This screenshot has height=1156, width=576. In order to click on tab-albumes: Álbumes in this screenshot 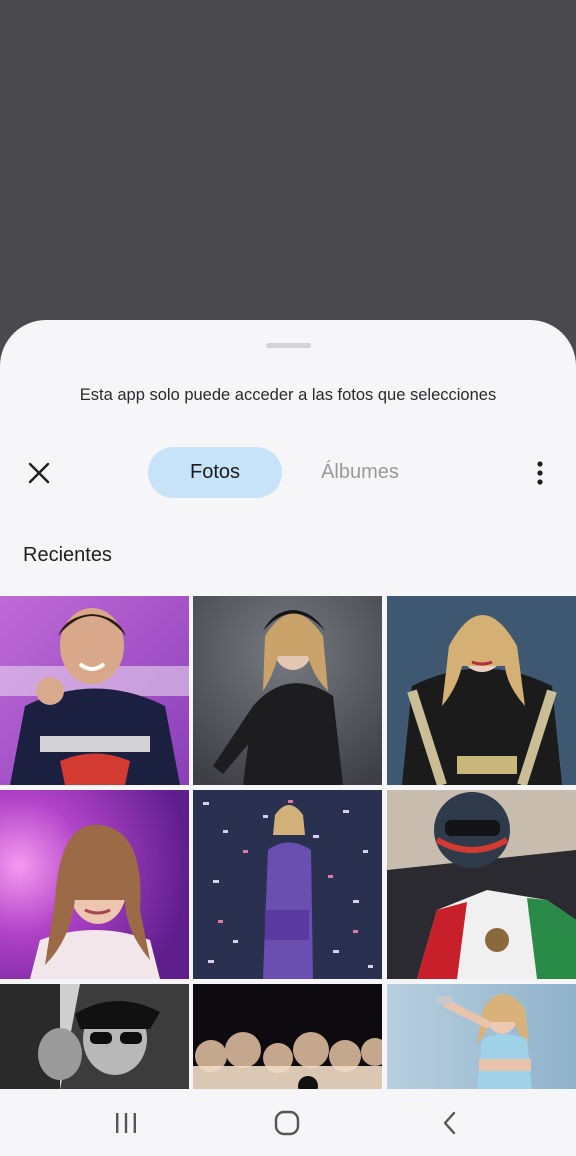, I will do `click(360, 472)`.